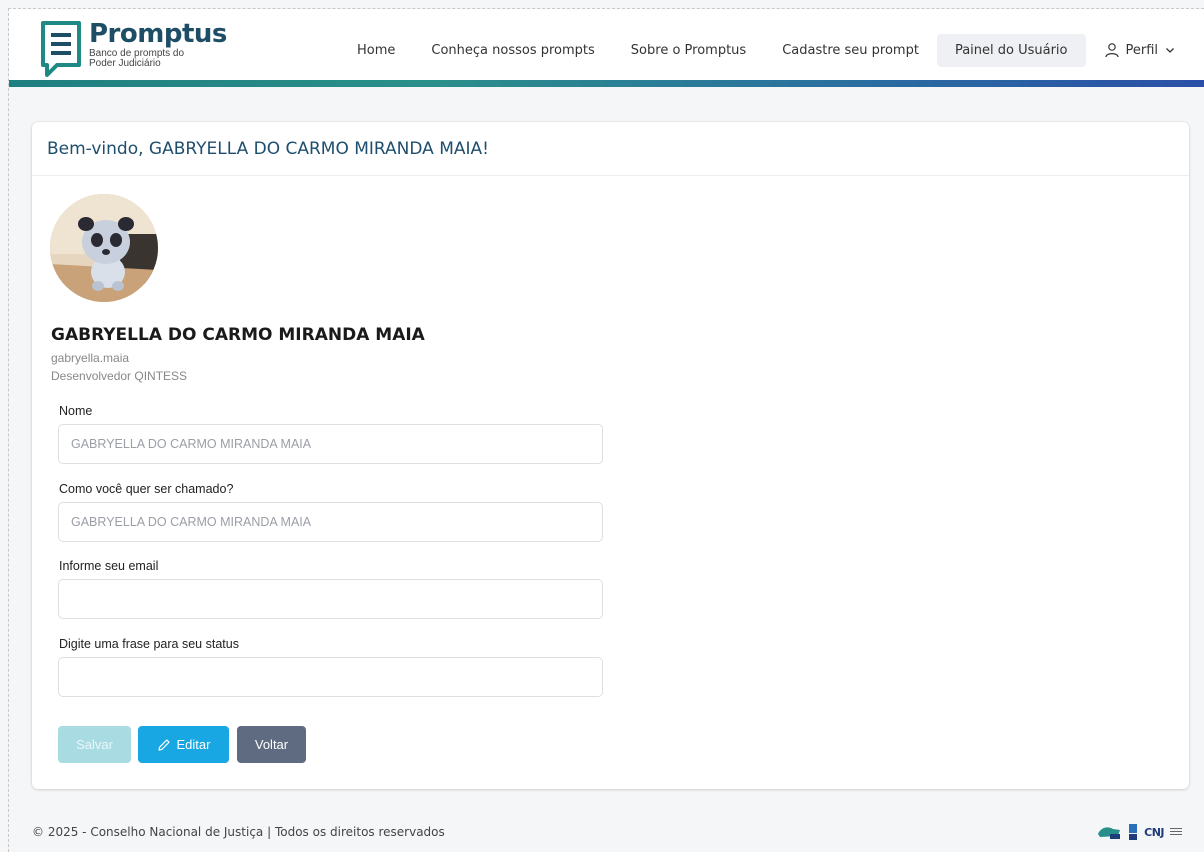 The image size is (1204, 852). What do you see at coordinates (146, 489) in the screenshot?
I see `apelido-label: Como você quer ser chamado?` at bounding box center [146, 489].